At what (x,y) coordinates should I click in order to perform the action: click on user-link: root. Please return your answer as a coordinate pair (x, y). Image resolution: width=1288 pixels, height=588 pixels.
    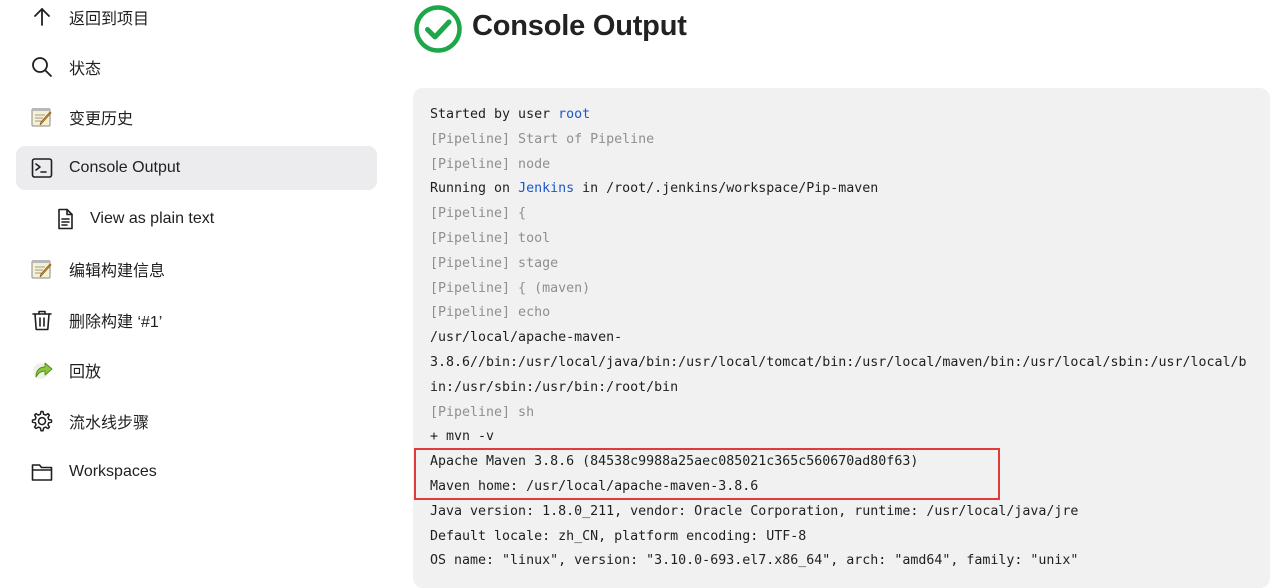
    Looking at the image, I should click on (574, 114).